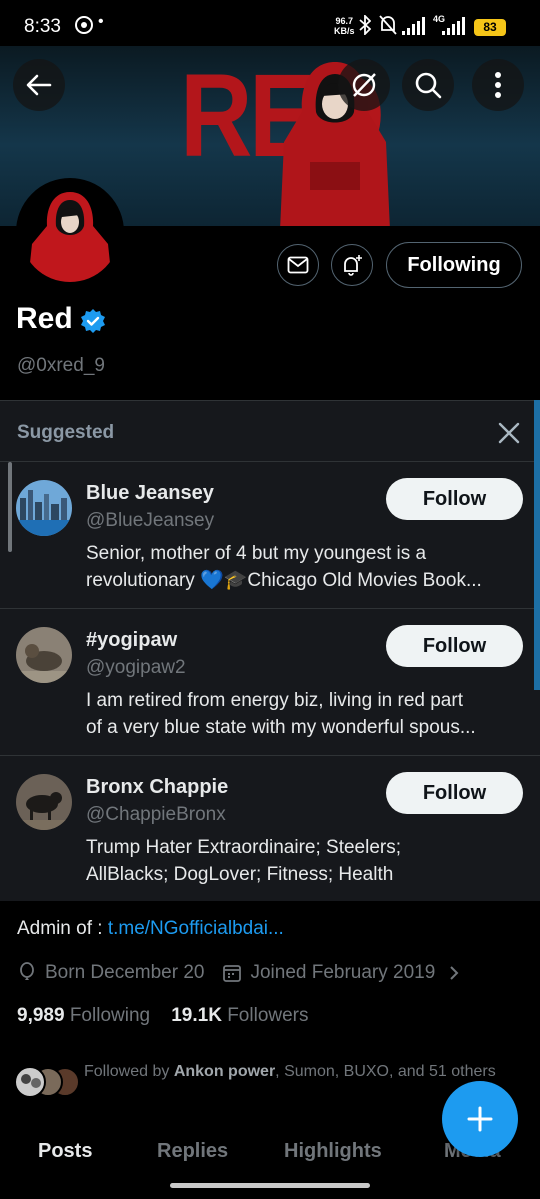 The image size is (540, 1199). Describe the element at coordinates (27, 971) in the screenshot. I see `balloon-icon` at that location.